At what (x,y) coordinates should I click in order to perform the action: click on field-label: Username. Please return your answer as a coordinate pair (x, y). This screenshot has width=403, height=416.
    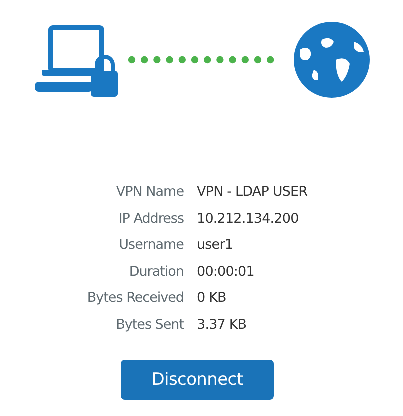
    Looking at the image, I should click on (151, 245).